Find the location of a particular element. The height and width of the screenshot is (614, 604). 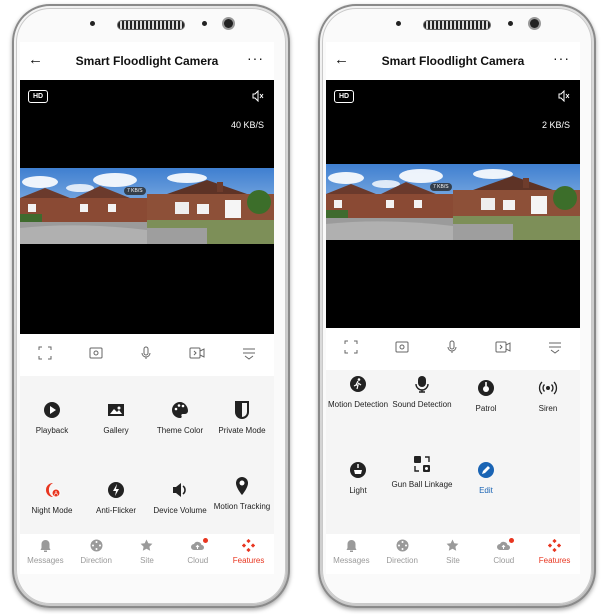

location-pin-icon is located at coordinates (242, 486).